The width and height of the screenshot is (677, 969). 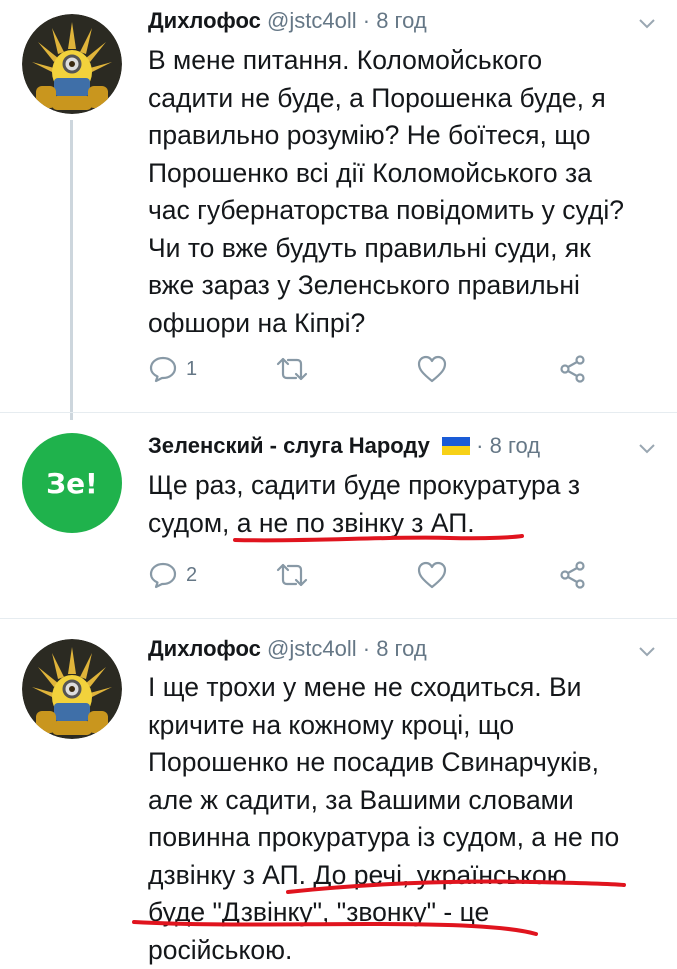 I want to click on text-line: офшори на Кіпрі?, so click(x=408, y=324).